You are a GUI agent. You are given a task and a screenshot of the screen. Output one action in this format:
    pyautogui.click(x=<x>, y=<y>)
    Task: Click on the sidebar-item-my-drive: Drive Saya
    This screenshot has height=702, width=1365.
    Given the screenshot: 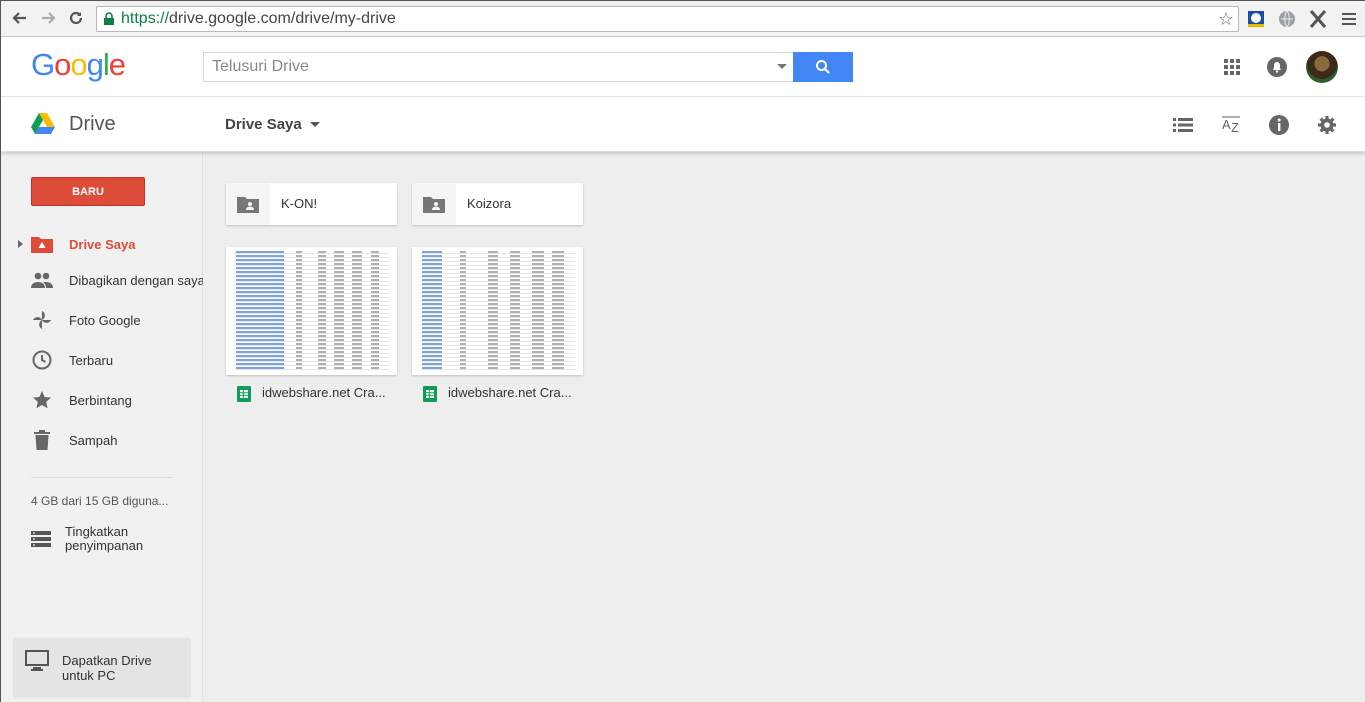 What is the action you would take?
    pyautogui.click(x=102, y=244)
    